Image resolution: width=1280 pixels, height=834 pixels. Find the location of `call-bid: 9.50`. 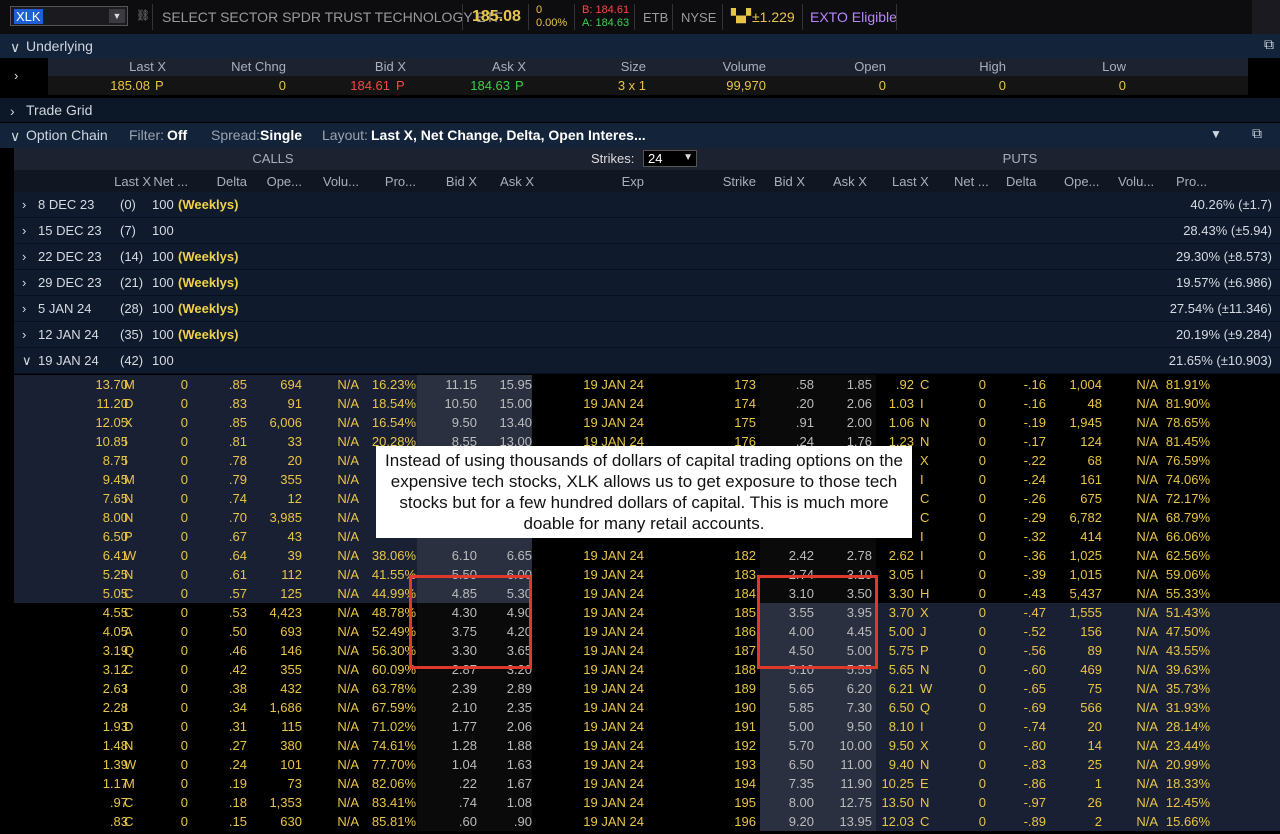

call-bid: 9.50 is located at coordinates (448, 422).